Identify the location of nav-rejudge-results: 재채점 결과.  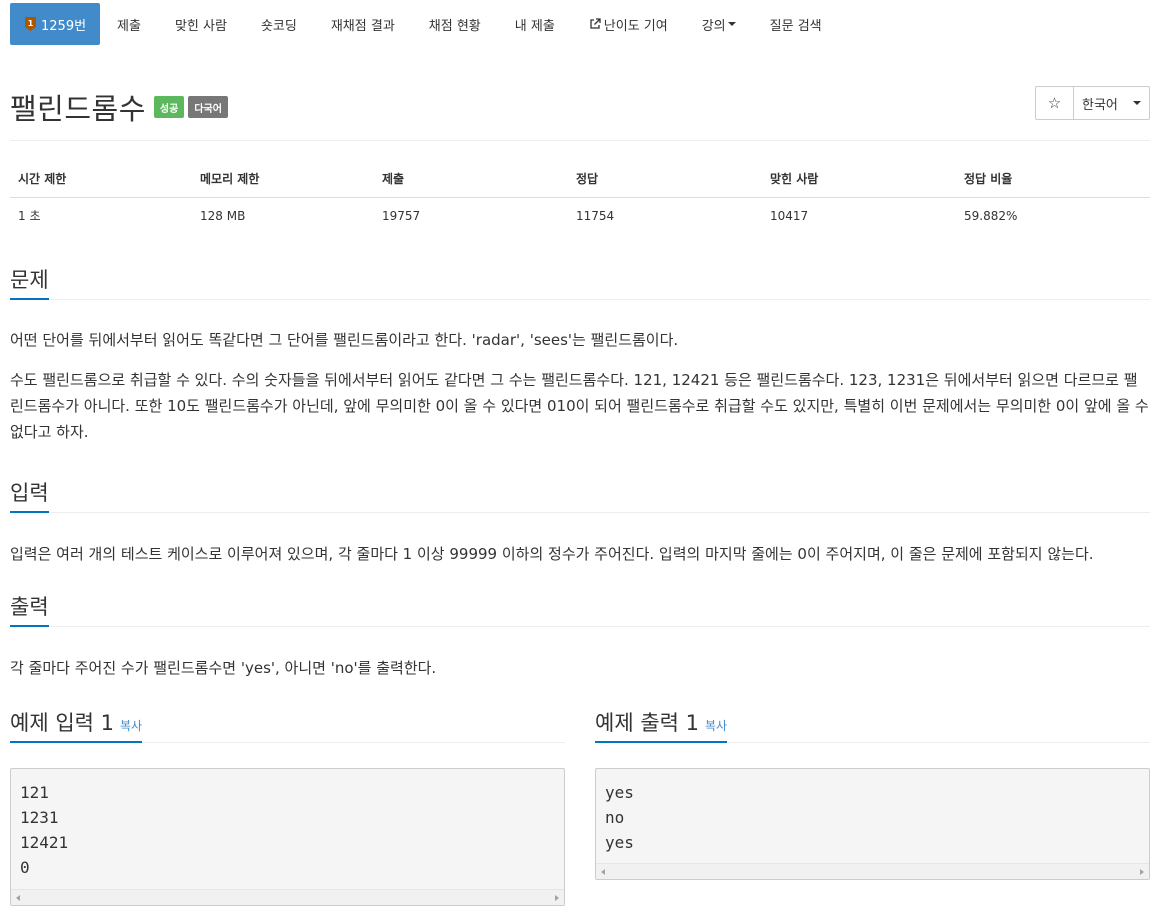
(363, 24).